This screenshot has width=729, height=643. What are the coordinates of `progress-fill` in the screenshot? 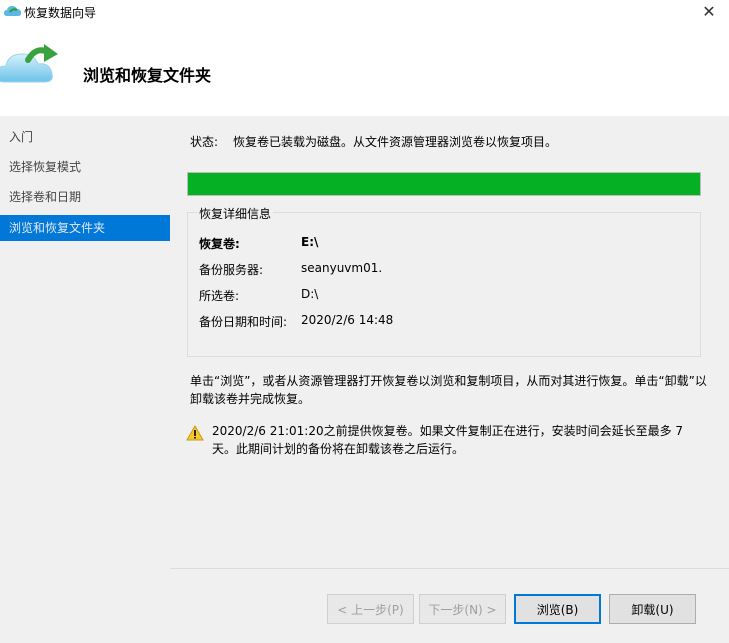 It's located at (444, 184).